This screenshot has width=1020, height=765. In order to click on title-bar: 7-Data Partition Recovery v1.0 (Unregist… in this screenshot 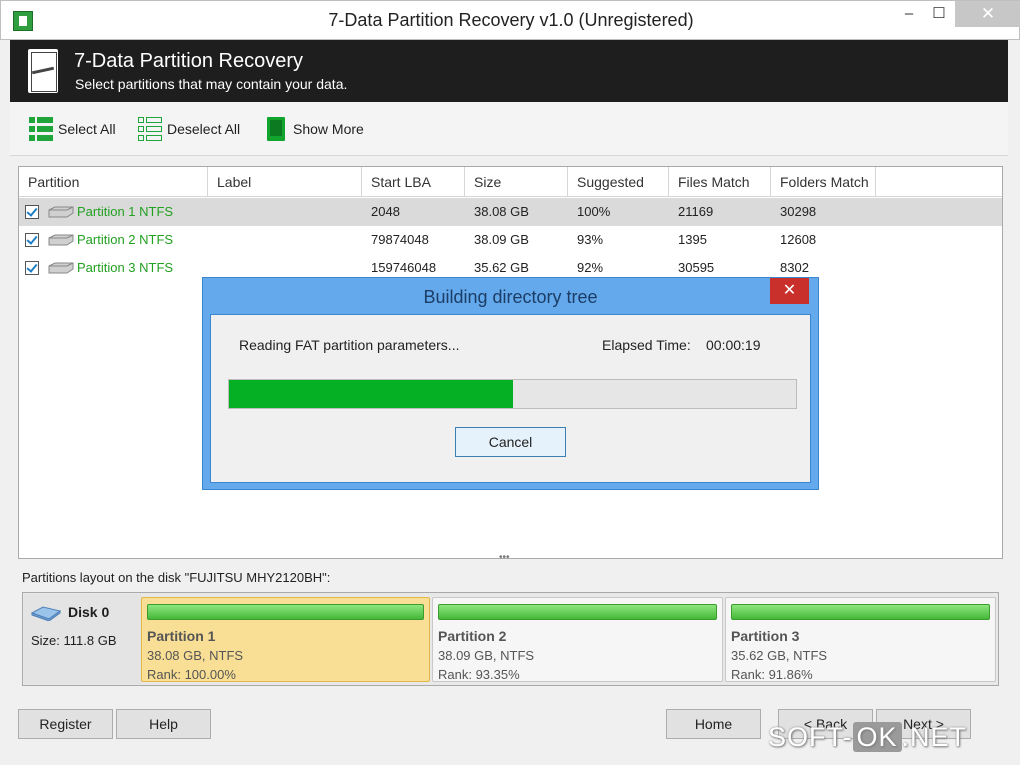, I will do `click(510, 20)`.